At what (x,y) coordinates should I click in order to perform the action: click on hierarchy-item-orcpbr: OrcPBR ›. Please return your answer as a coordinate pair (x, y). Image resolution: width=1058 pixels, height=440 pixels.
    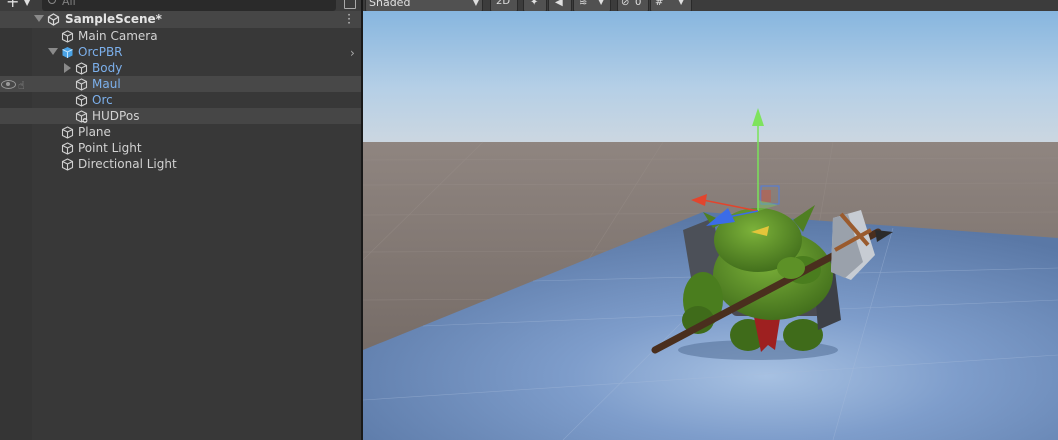
    Looking at the image, I should click on (181, 52).